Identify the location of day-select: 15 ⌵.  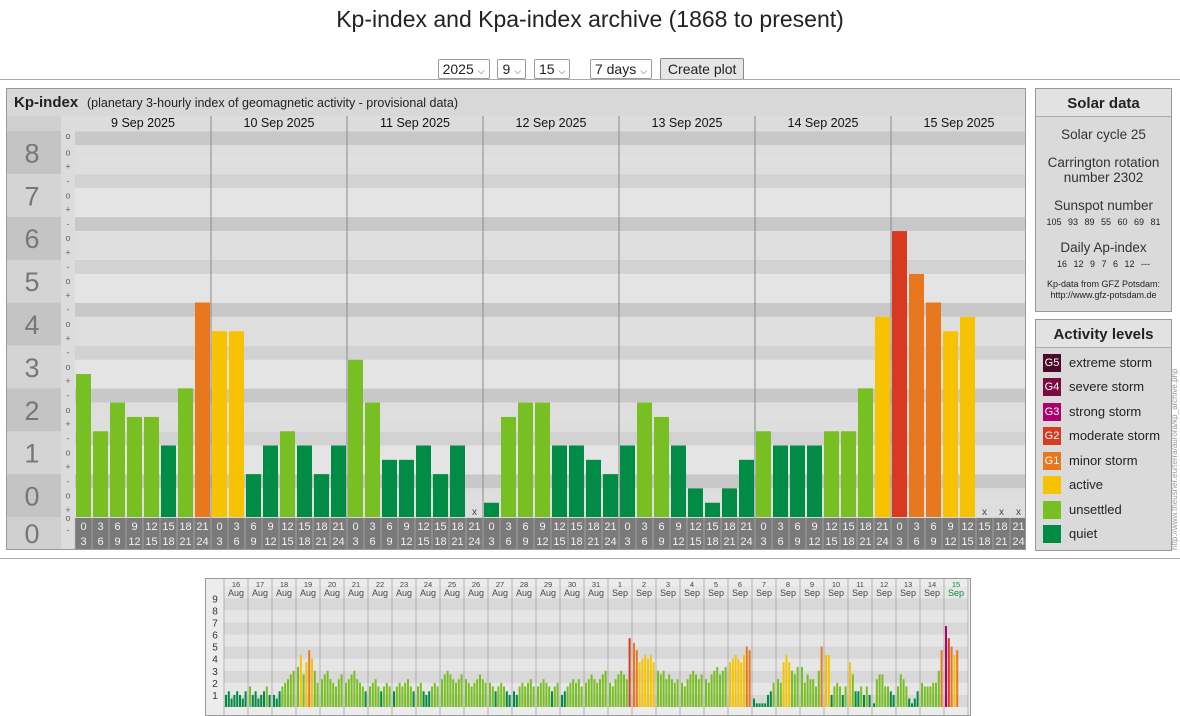
(552, 69).